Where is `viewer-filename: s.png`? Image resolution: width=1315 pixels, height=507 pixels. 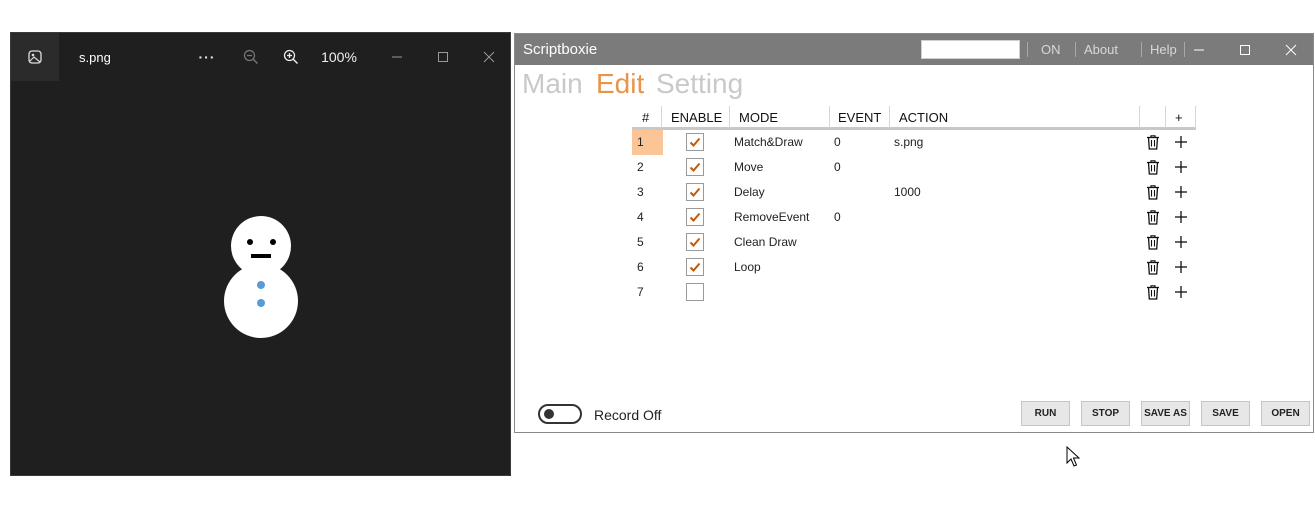 viewer-filename: s.png is located at coordinates (95, 57).